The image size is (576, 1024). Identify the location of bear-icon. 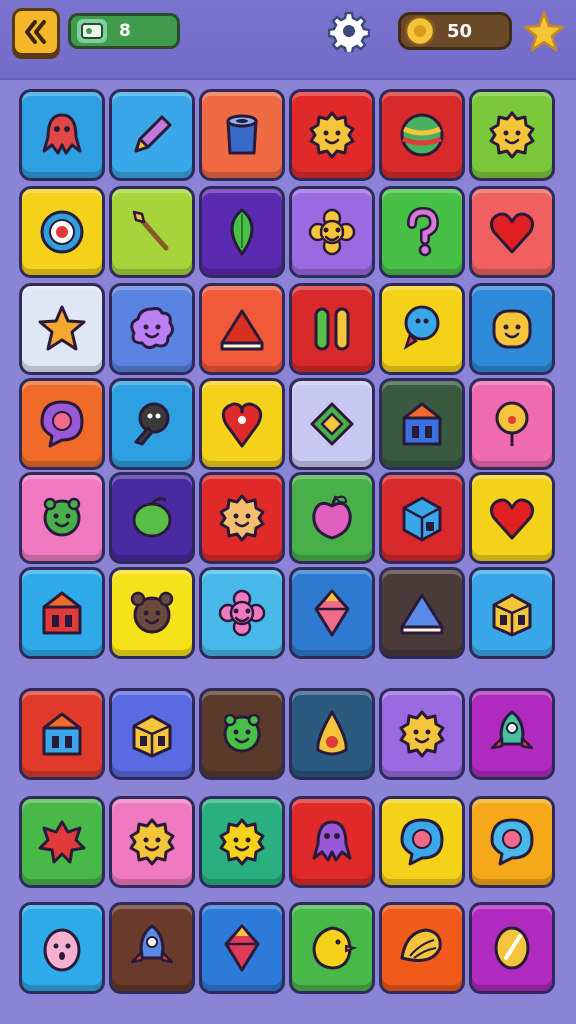
(152, 612).